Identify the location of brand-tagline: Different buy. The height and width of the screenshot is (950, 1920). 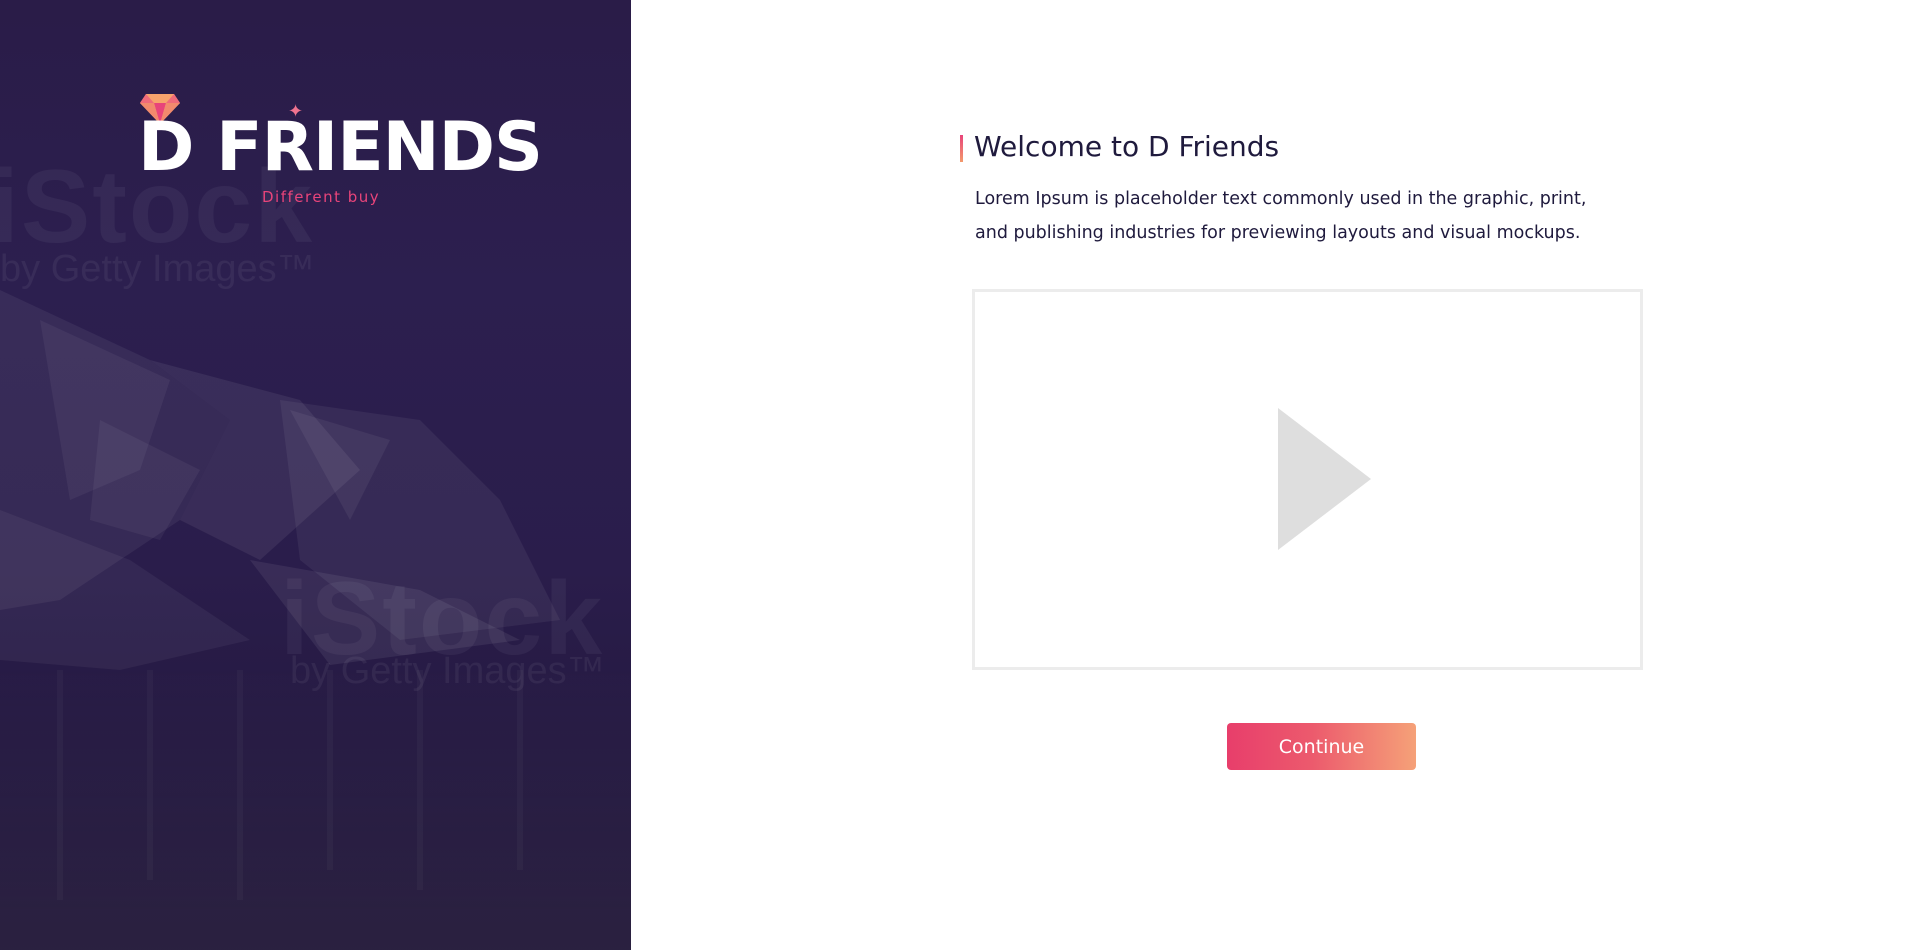
(321, 197).